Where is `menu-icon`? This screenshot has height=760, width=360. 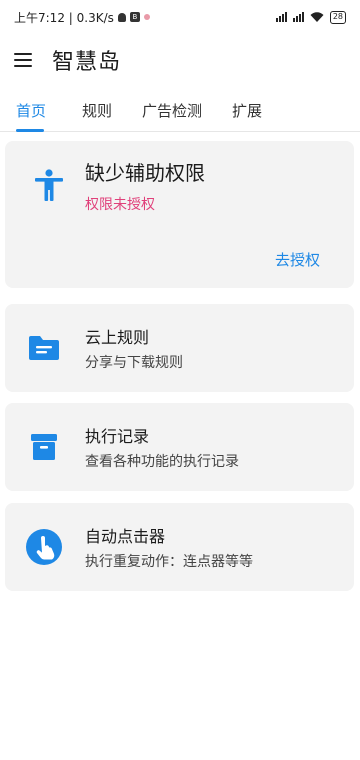 menu-icon is located at coordinates (23, 60).